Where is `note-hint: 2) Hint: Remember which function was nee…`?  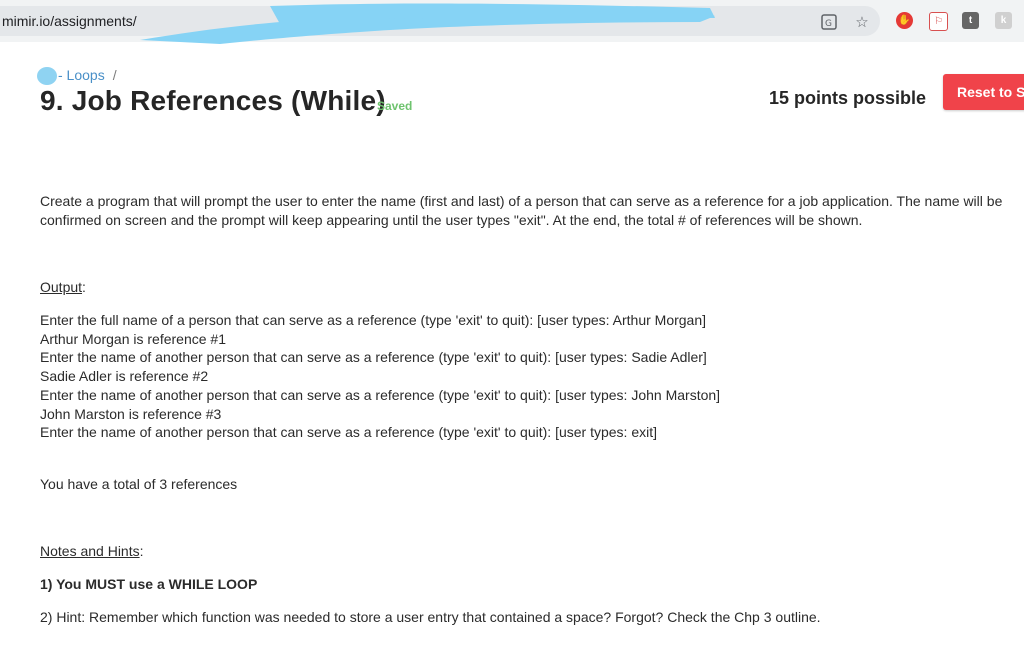 note-hint: 2) Hint: Remember which function was nee… is located at coordinates (430, 617).